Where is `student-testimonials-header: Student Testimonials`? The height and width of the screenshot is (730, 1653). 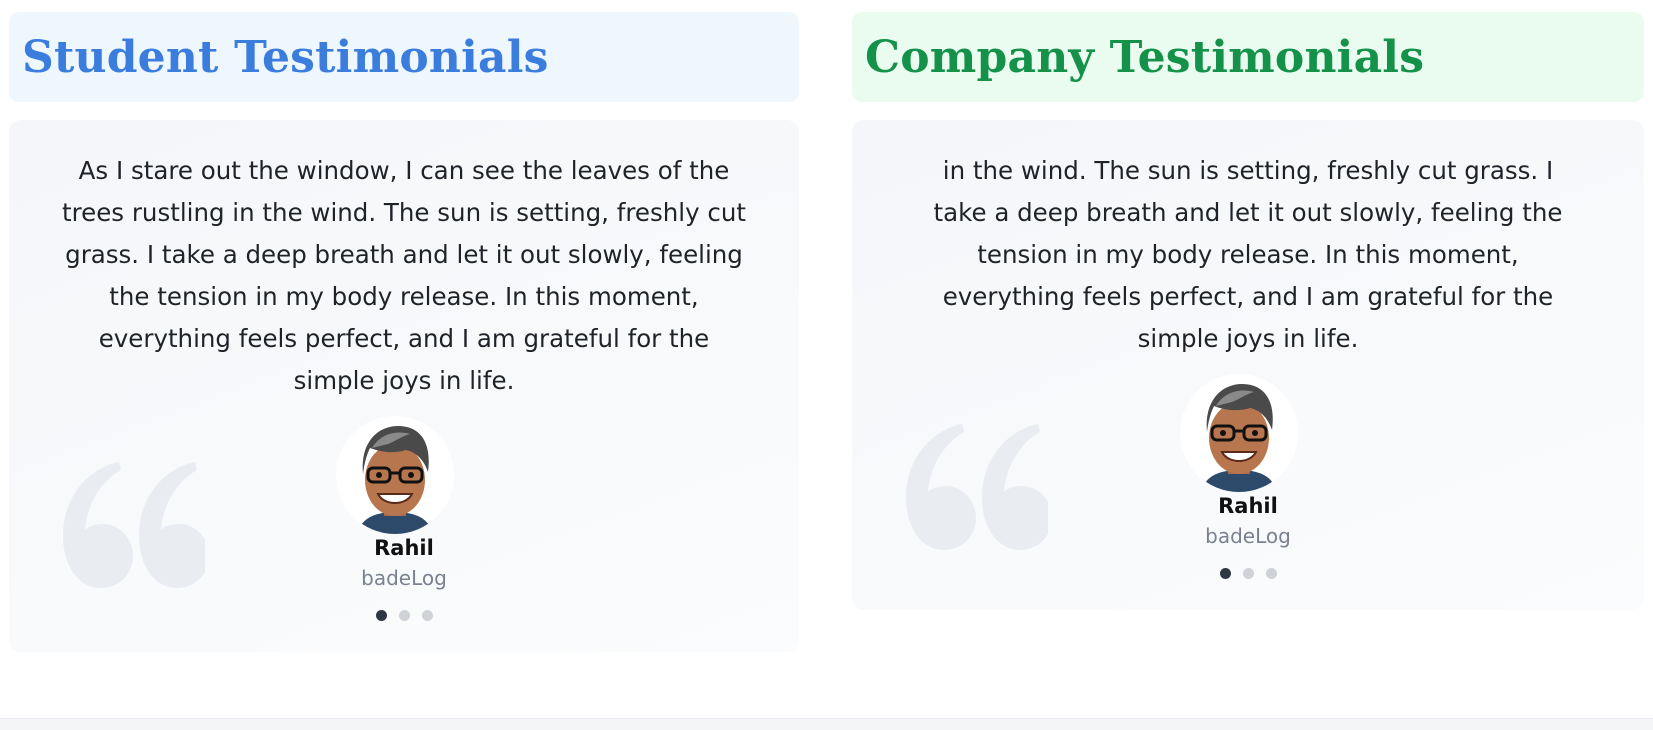
student-testimonials-header: Student Testimonials is located at coordinates (404, 57).